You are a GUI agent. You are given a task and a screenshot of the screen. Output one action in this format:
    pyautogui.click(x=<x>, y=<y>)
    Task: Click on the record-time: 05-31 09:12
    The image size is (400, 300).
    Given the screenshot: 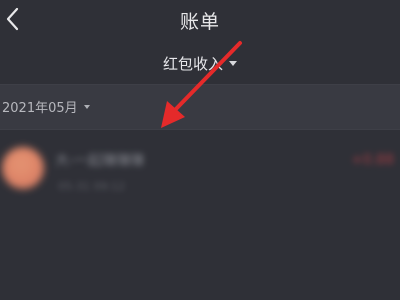 What is the action you would take?
    pyautogui.click(x=92, y=186)
    